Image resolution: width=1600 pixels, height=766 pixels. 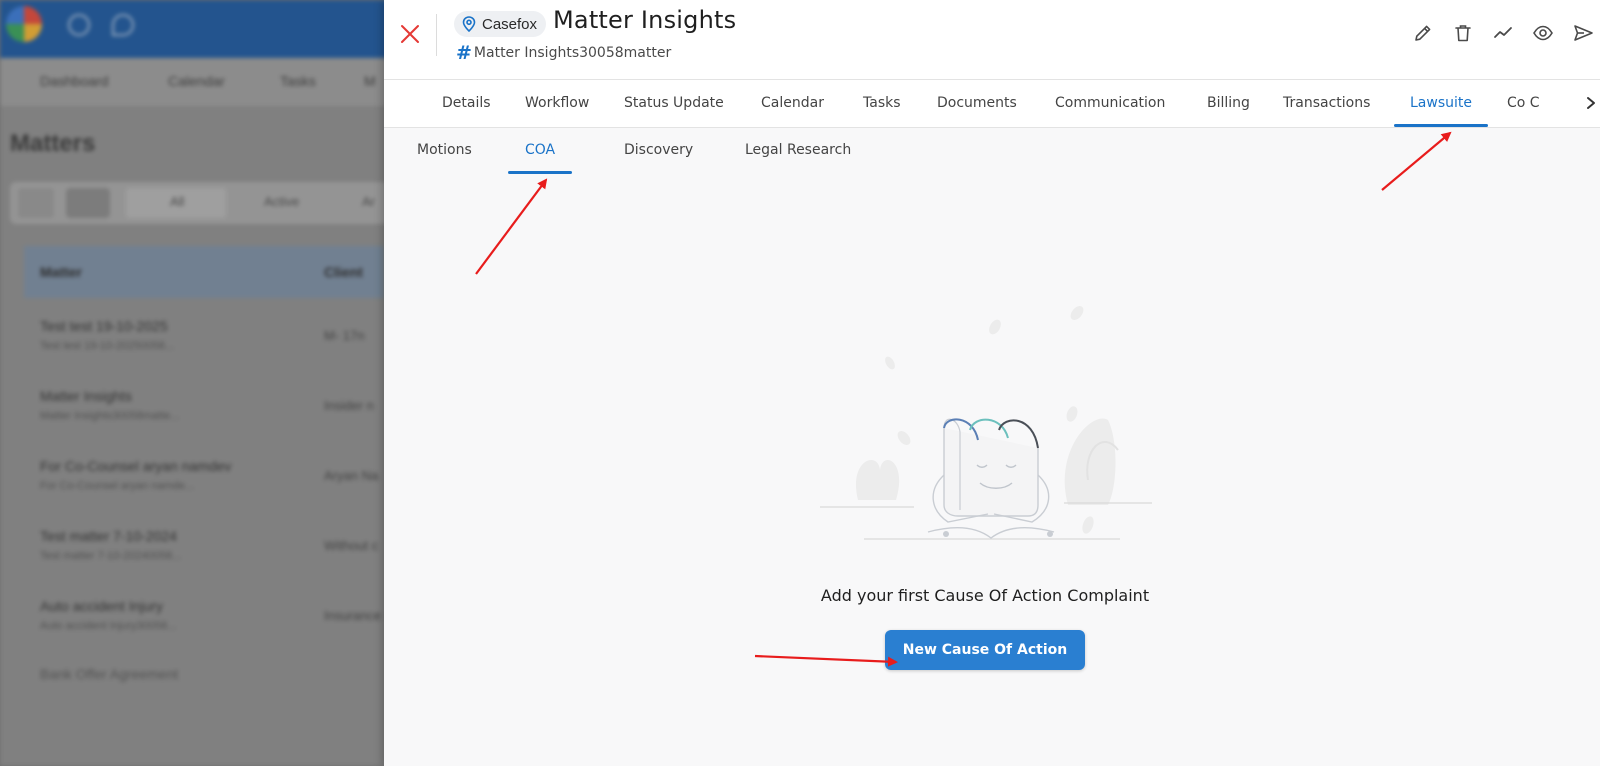 I want to click on tab-details: Details, so click(x=466, y=103).